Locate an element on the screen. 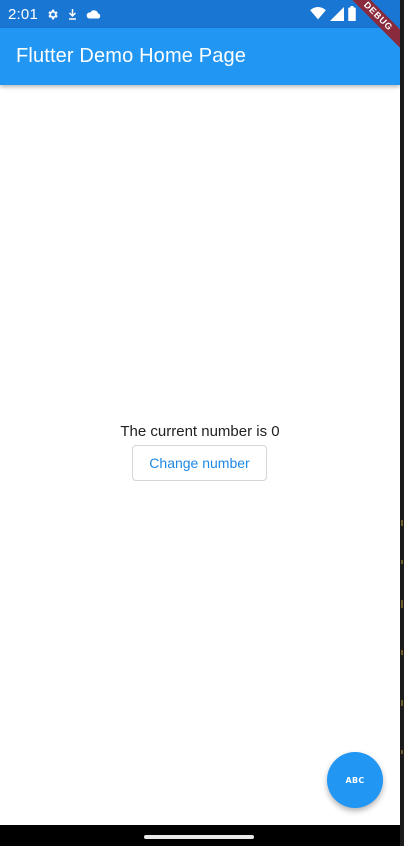 The width and height of the screenshot is (404, 846). abc-fab-button: ABC is located at coordinates (355, 780).